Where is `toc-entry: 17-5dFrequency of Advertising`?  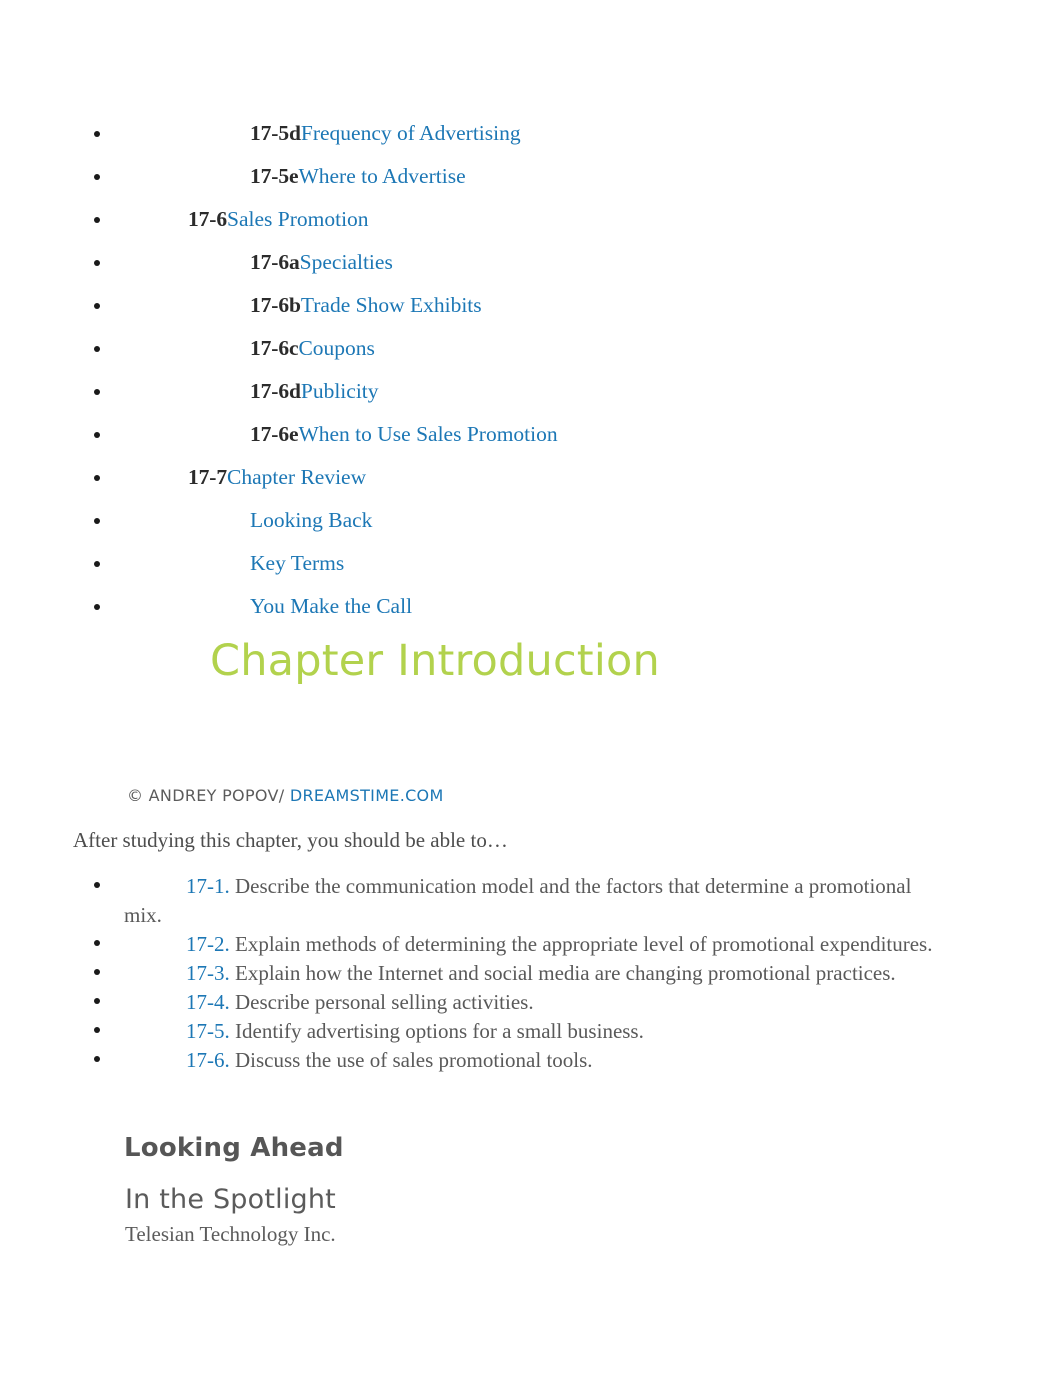 toc-entry: 17-5dFrequency of Advertising is located at coordinates (385, 133).